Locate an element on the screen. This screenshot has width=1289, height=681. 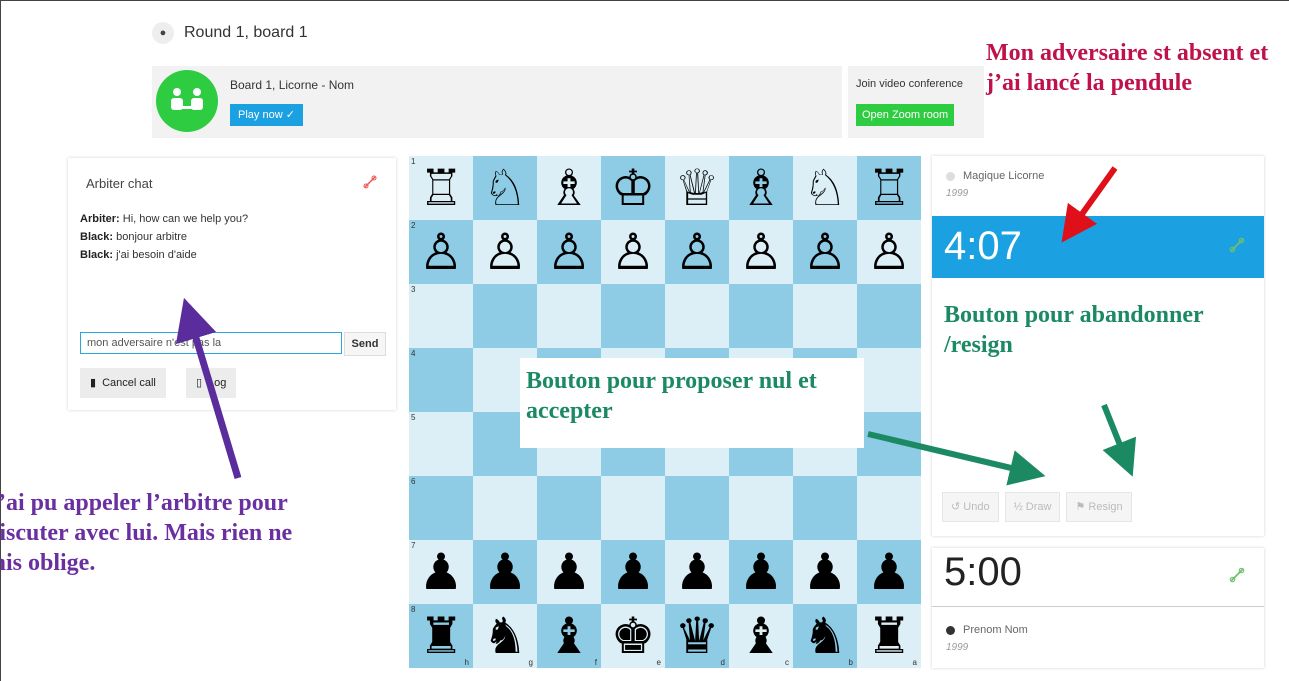
board-square: ♔ is located at coordinates (633, 188).